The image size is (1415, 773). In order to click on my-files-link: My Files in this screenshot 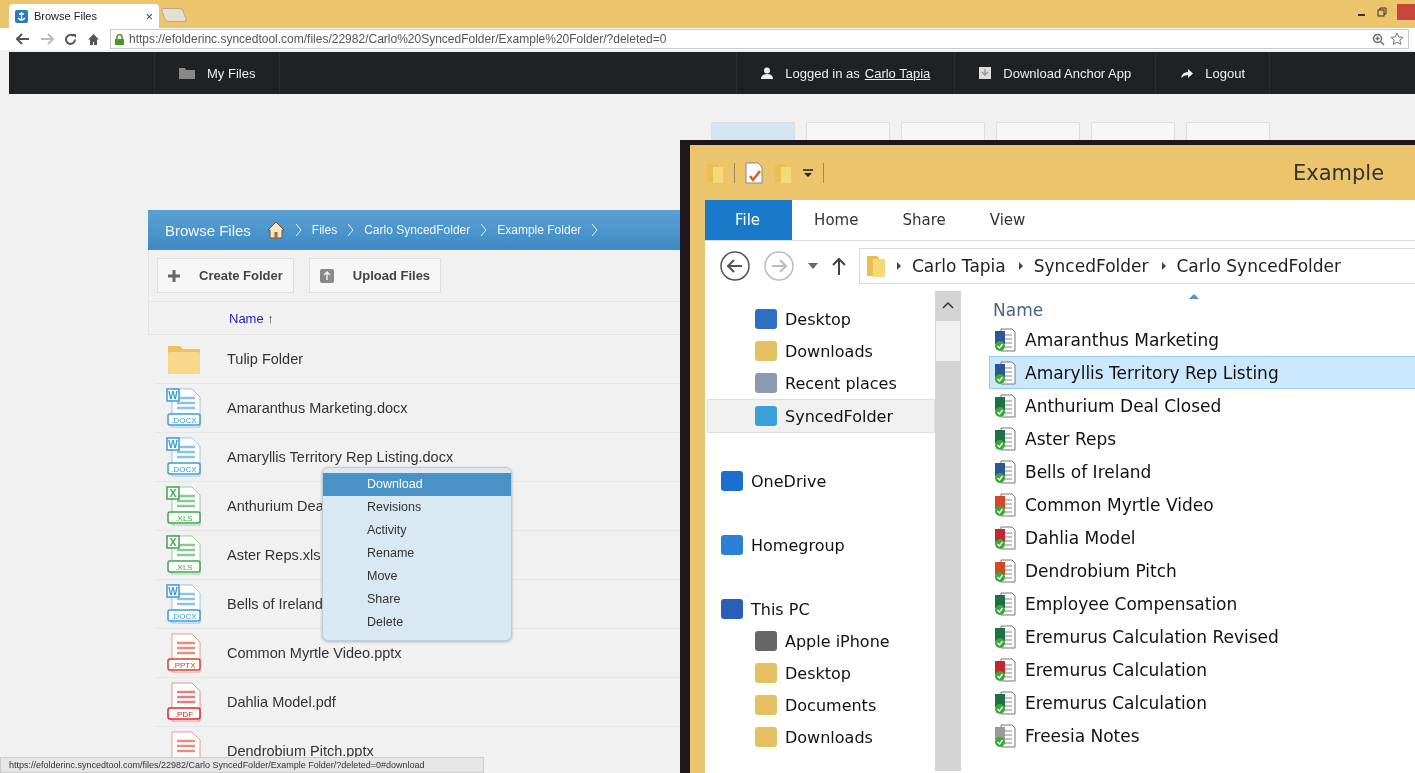, I will do `click(217, 73)`.